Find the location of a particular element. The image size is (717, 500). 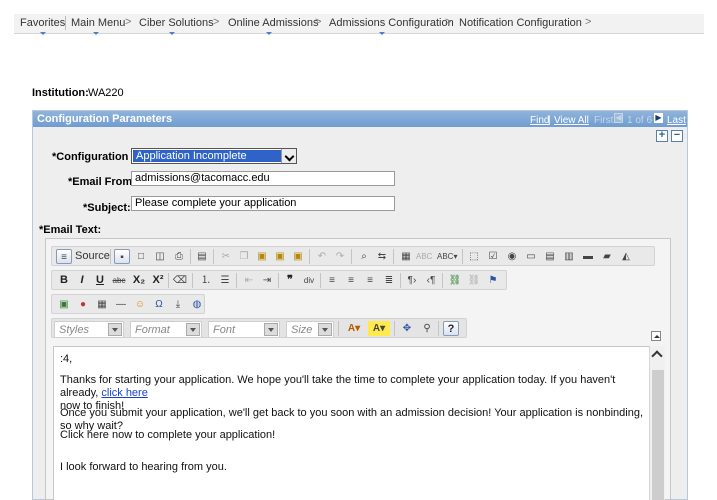

special-char-button: Ω is located at coordinates (159, 304).